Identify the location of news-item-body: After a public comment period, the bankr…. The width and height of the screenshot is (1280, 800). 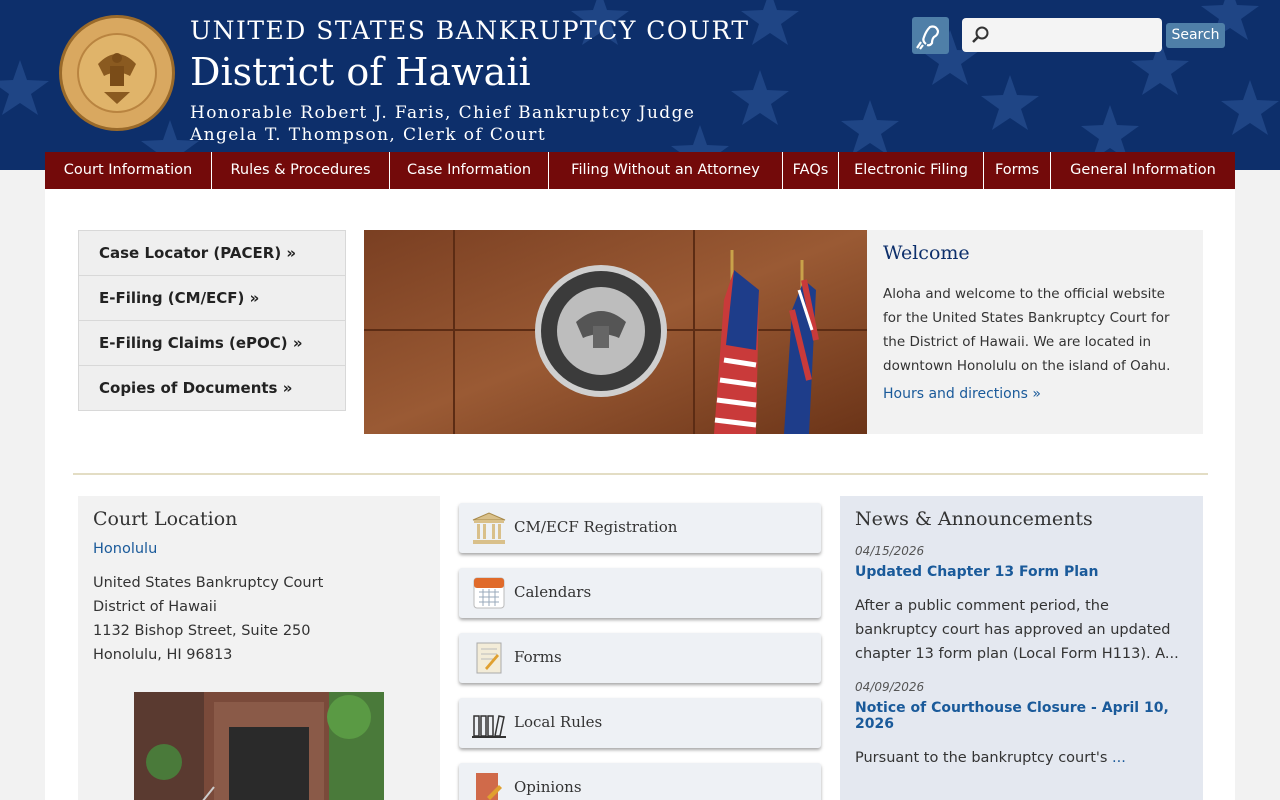
(1021, 630).